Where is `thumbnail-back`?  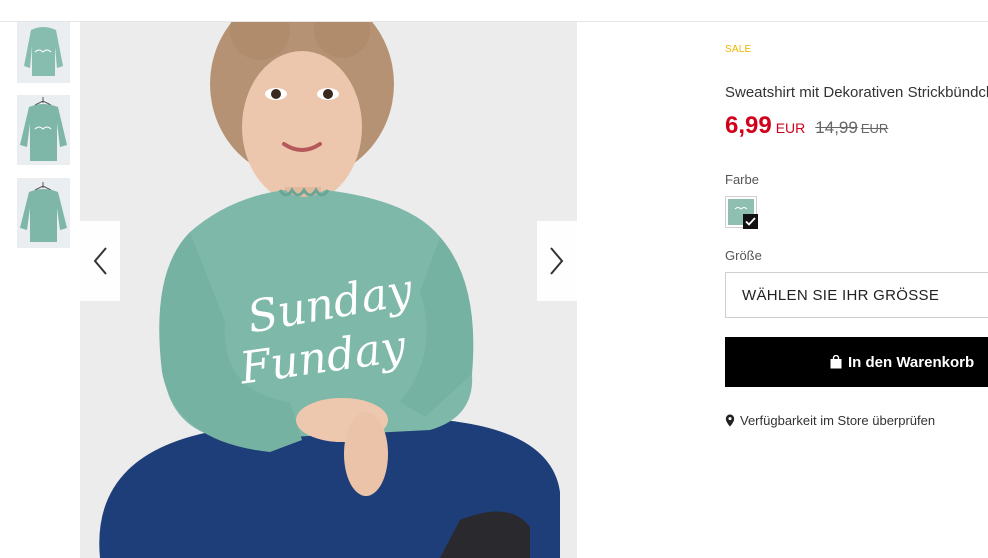 thumbnail-back is located at coordinates (43, 213).